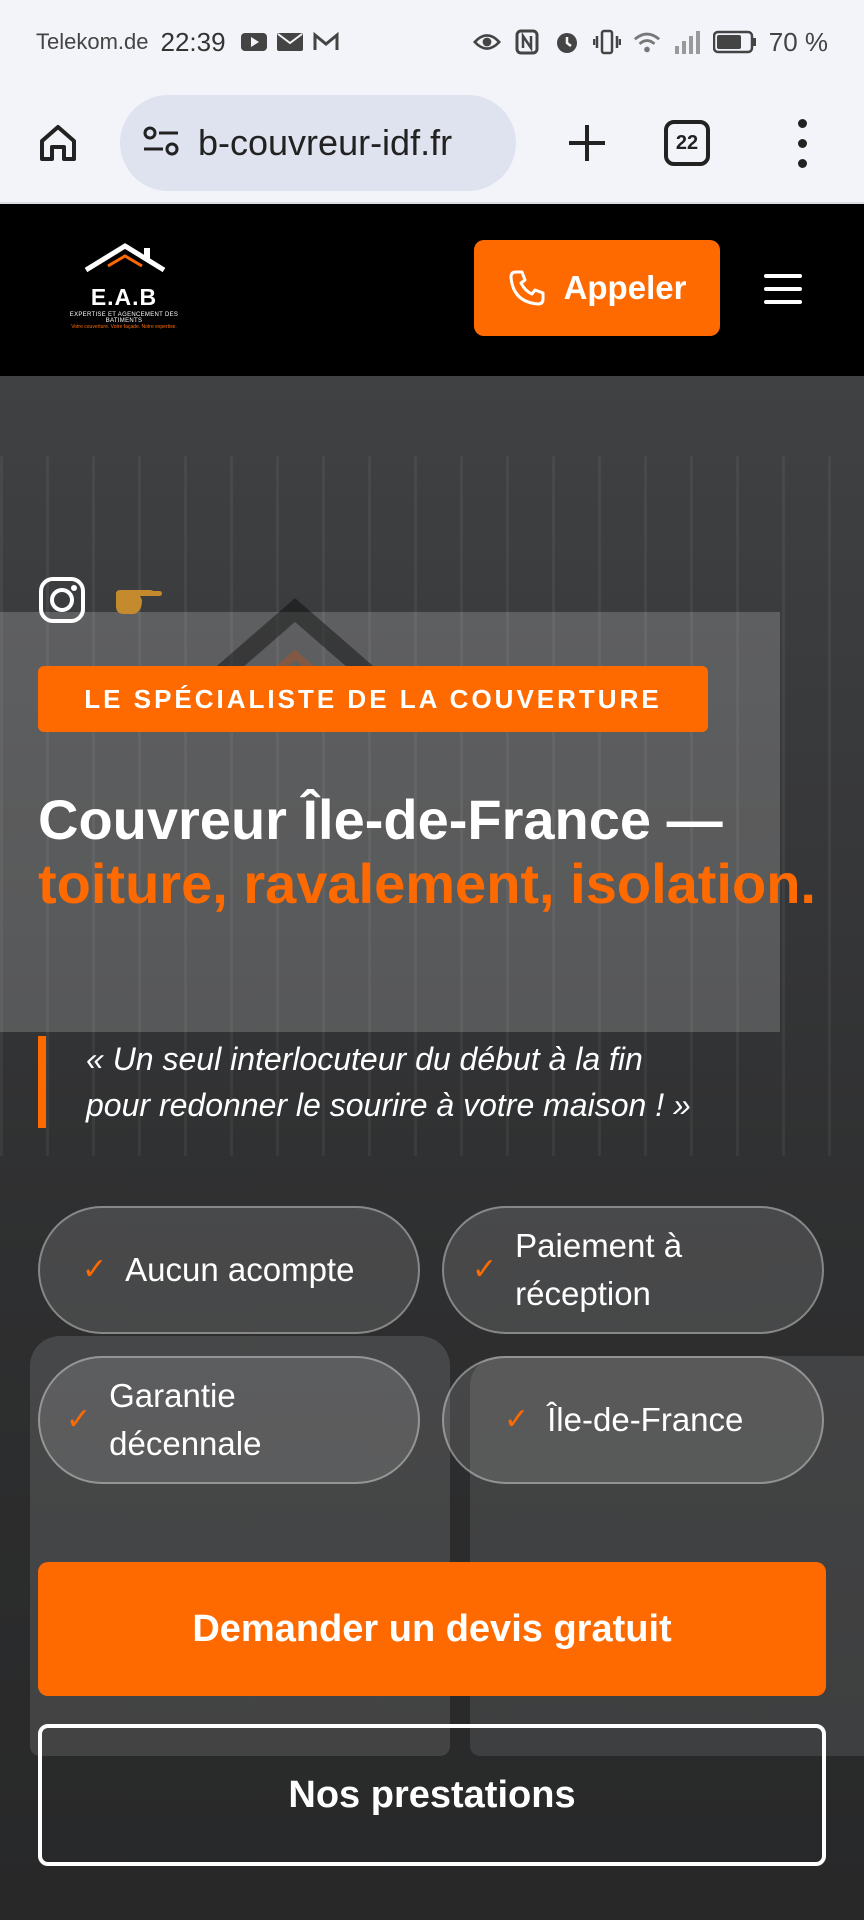  Describe the element at coordinates (567, 42) in the screenshot. I see `alarm-icon` at that location.